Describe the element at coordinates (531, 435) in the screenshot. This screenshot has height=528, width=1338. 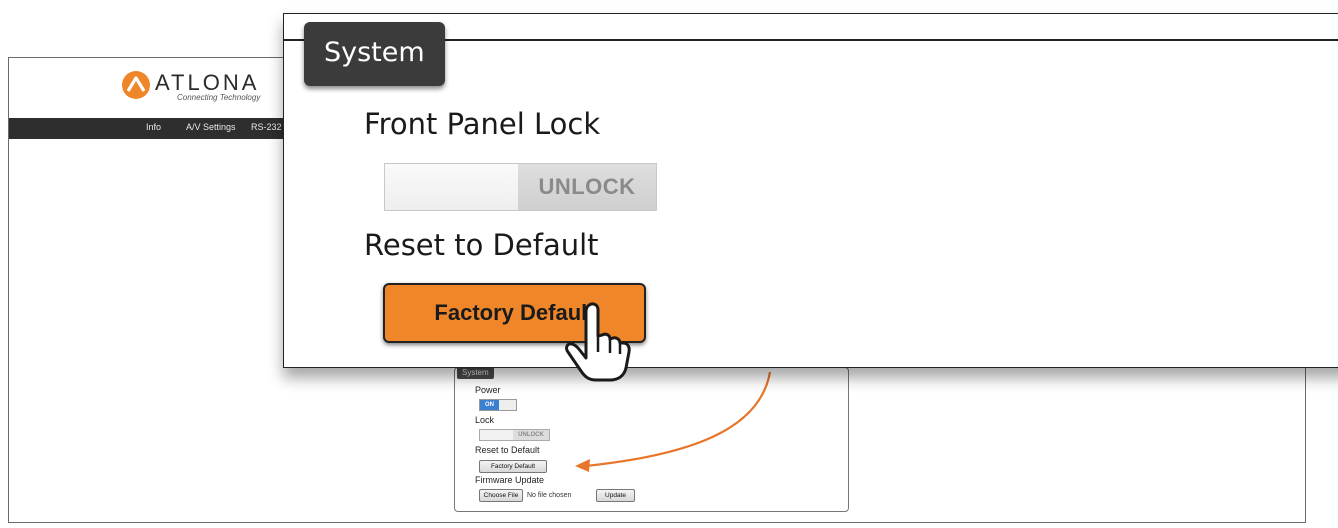
I see `lock-toggle-state: UNLOCK` at that location.